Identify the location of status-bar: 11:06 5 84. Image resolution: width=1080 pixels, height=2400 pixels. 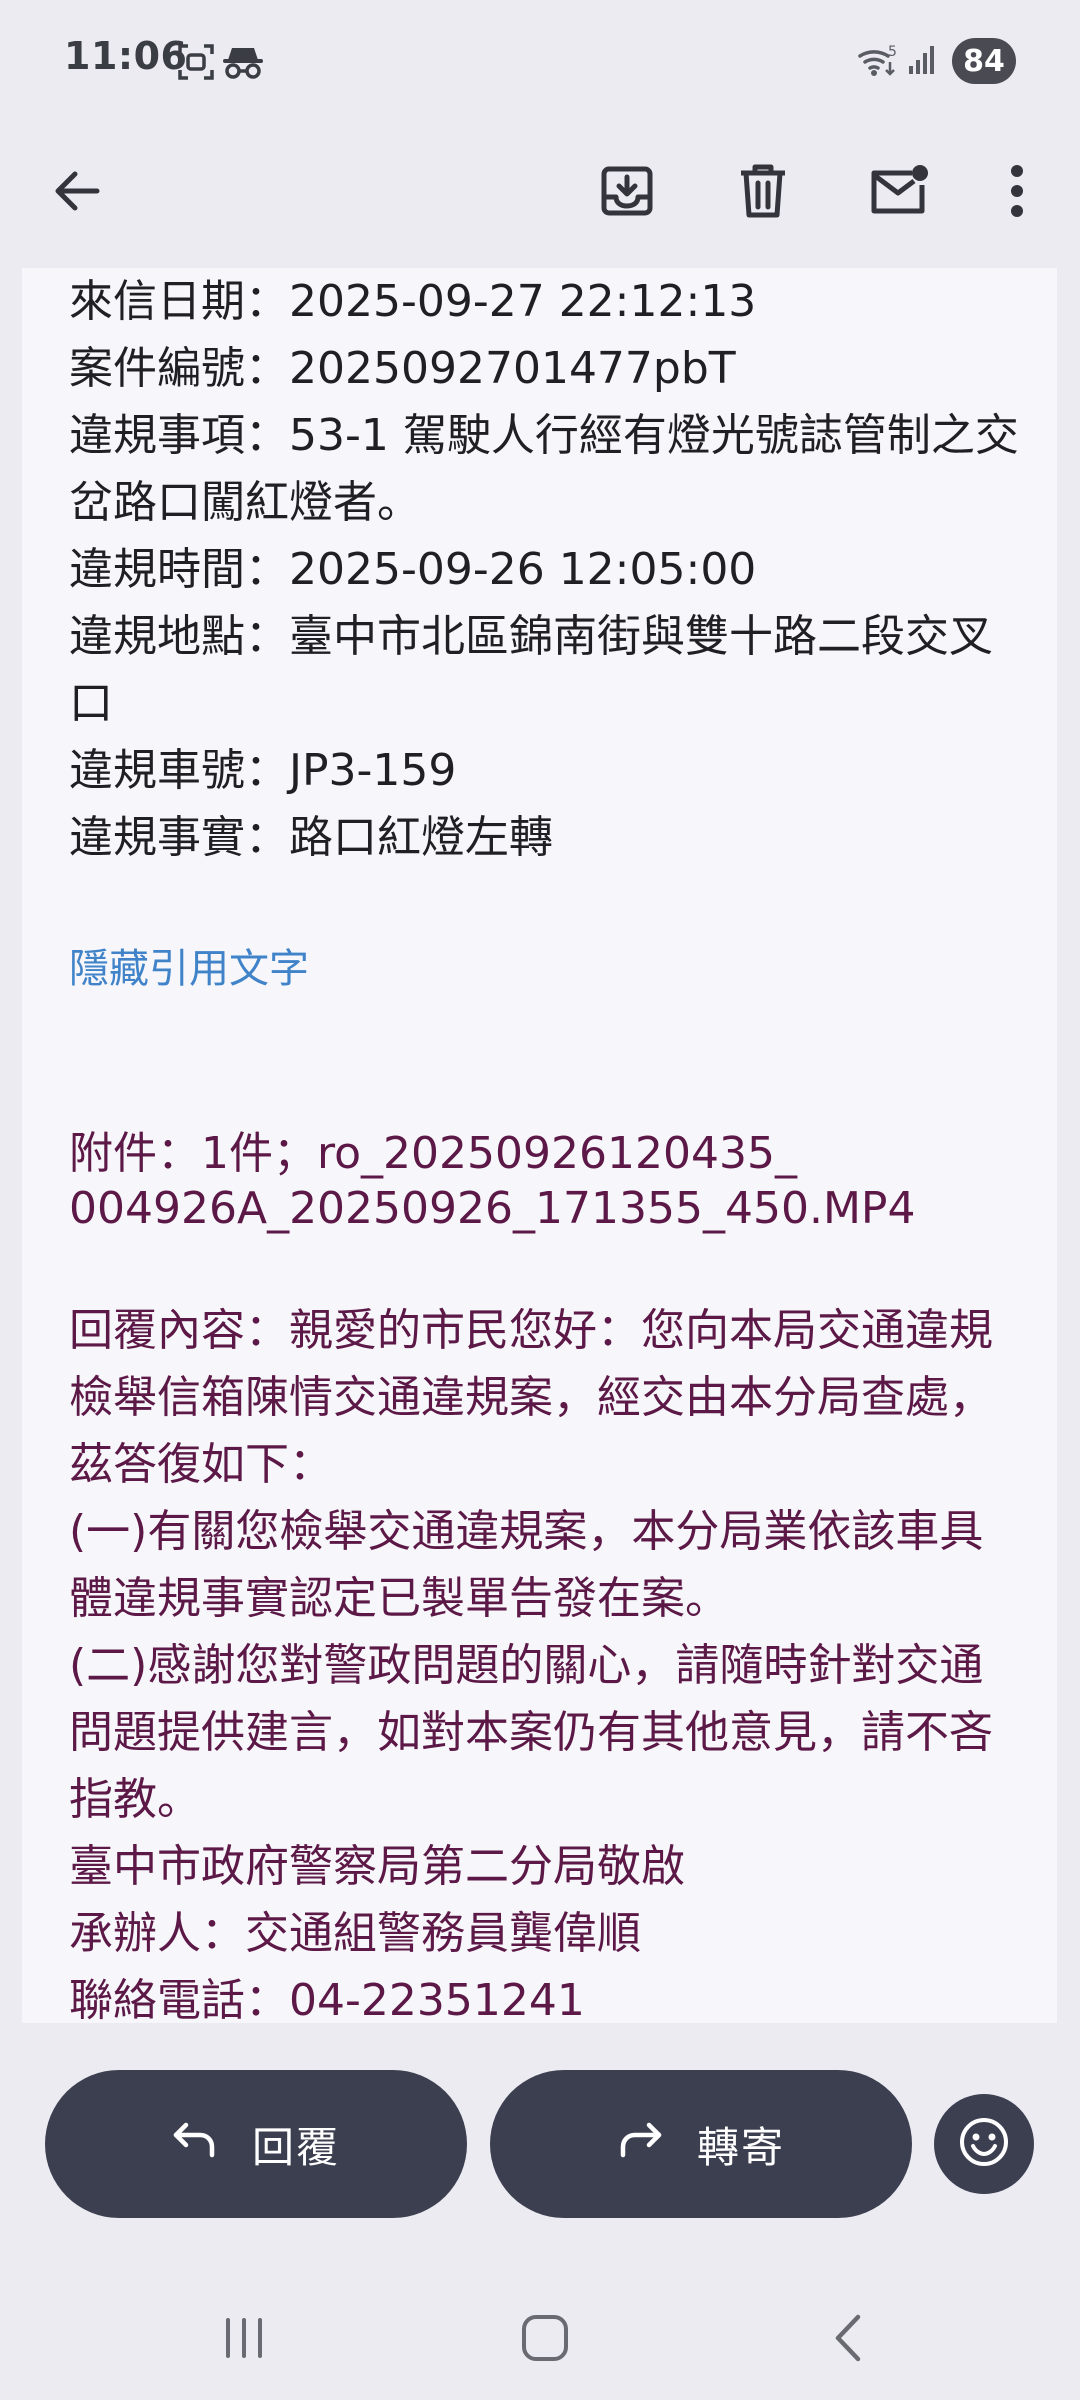
(540, 60).